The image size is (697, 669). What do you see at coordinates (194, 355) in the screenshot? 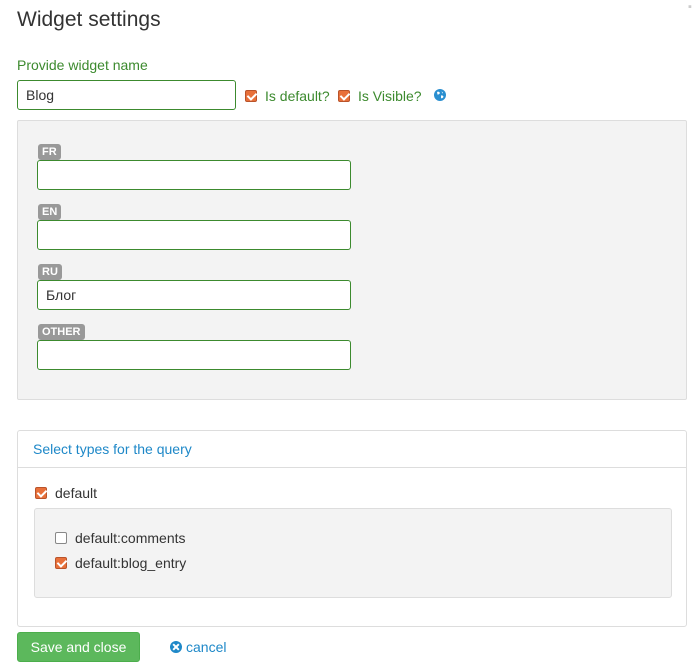
I see `lang-input-other` at bounding box center [194, 355].